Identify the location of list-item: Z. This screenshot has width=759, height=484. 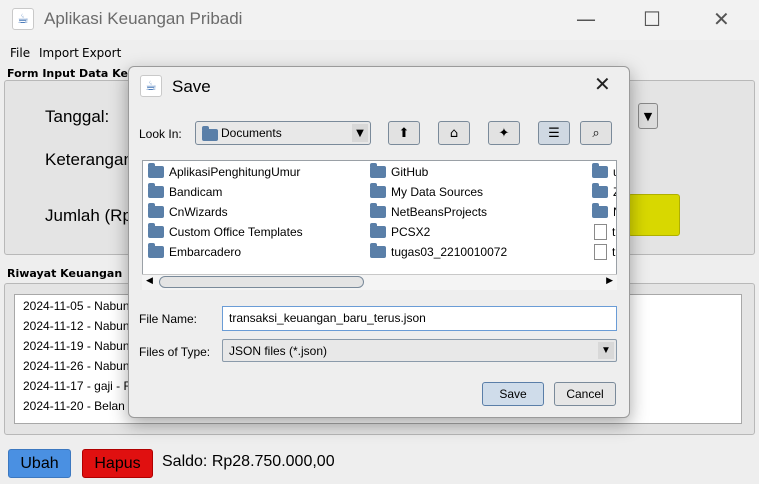
(604, 191).